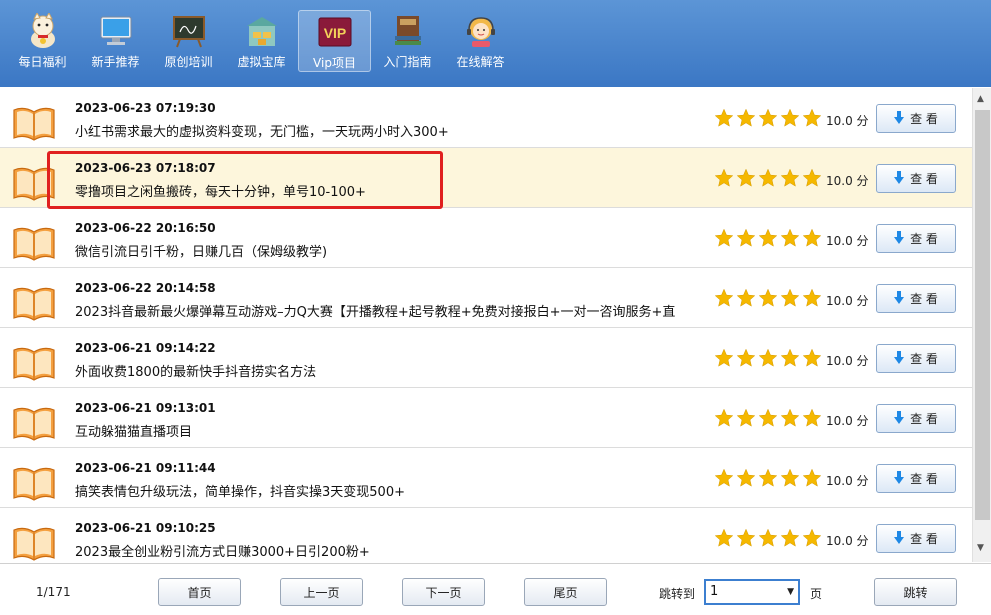  Describe the element at coordinates (565, 592) in the screenshot. I see `last-page-button: 尾页` at that location.